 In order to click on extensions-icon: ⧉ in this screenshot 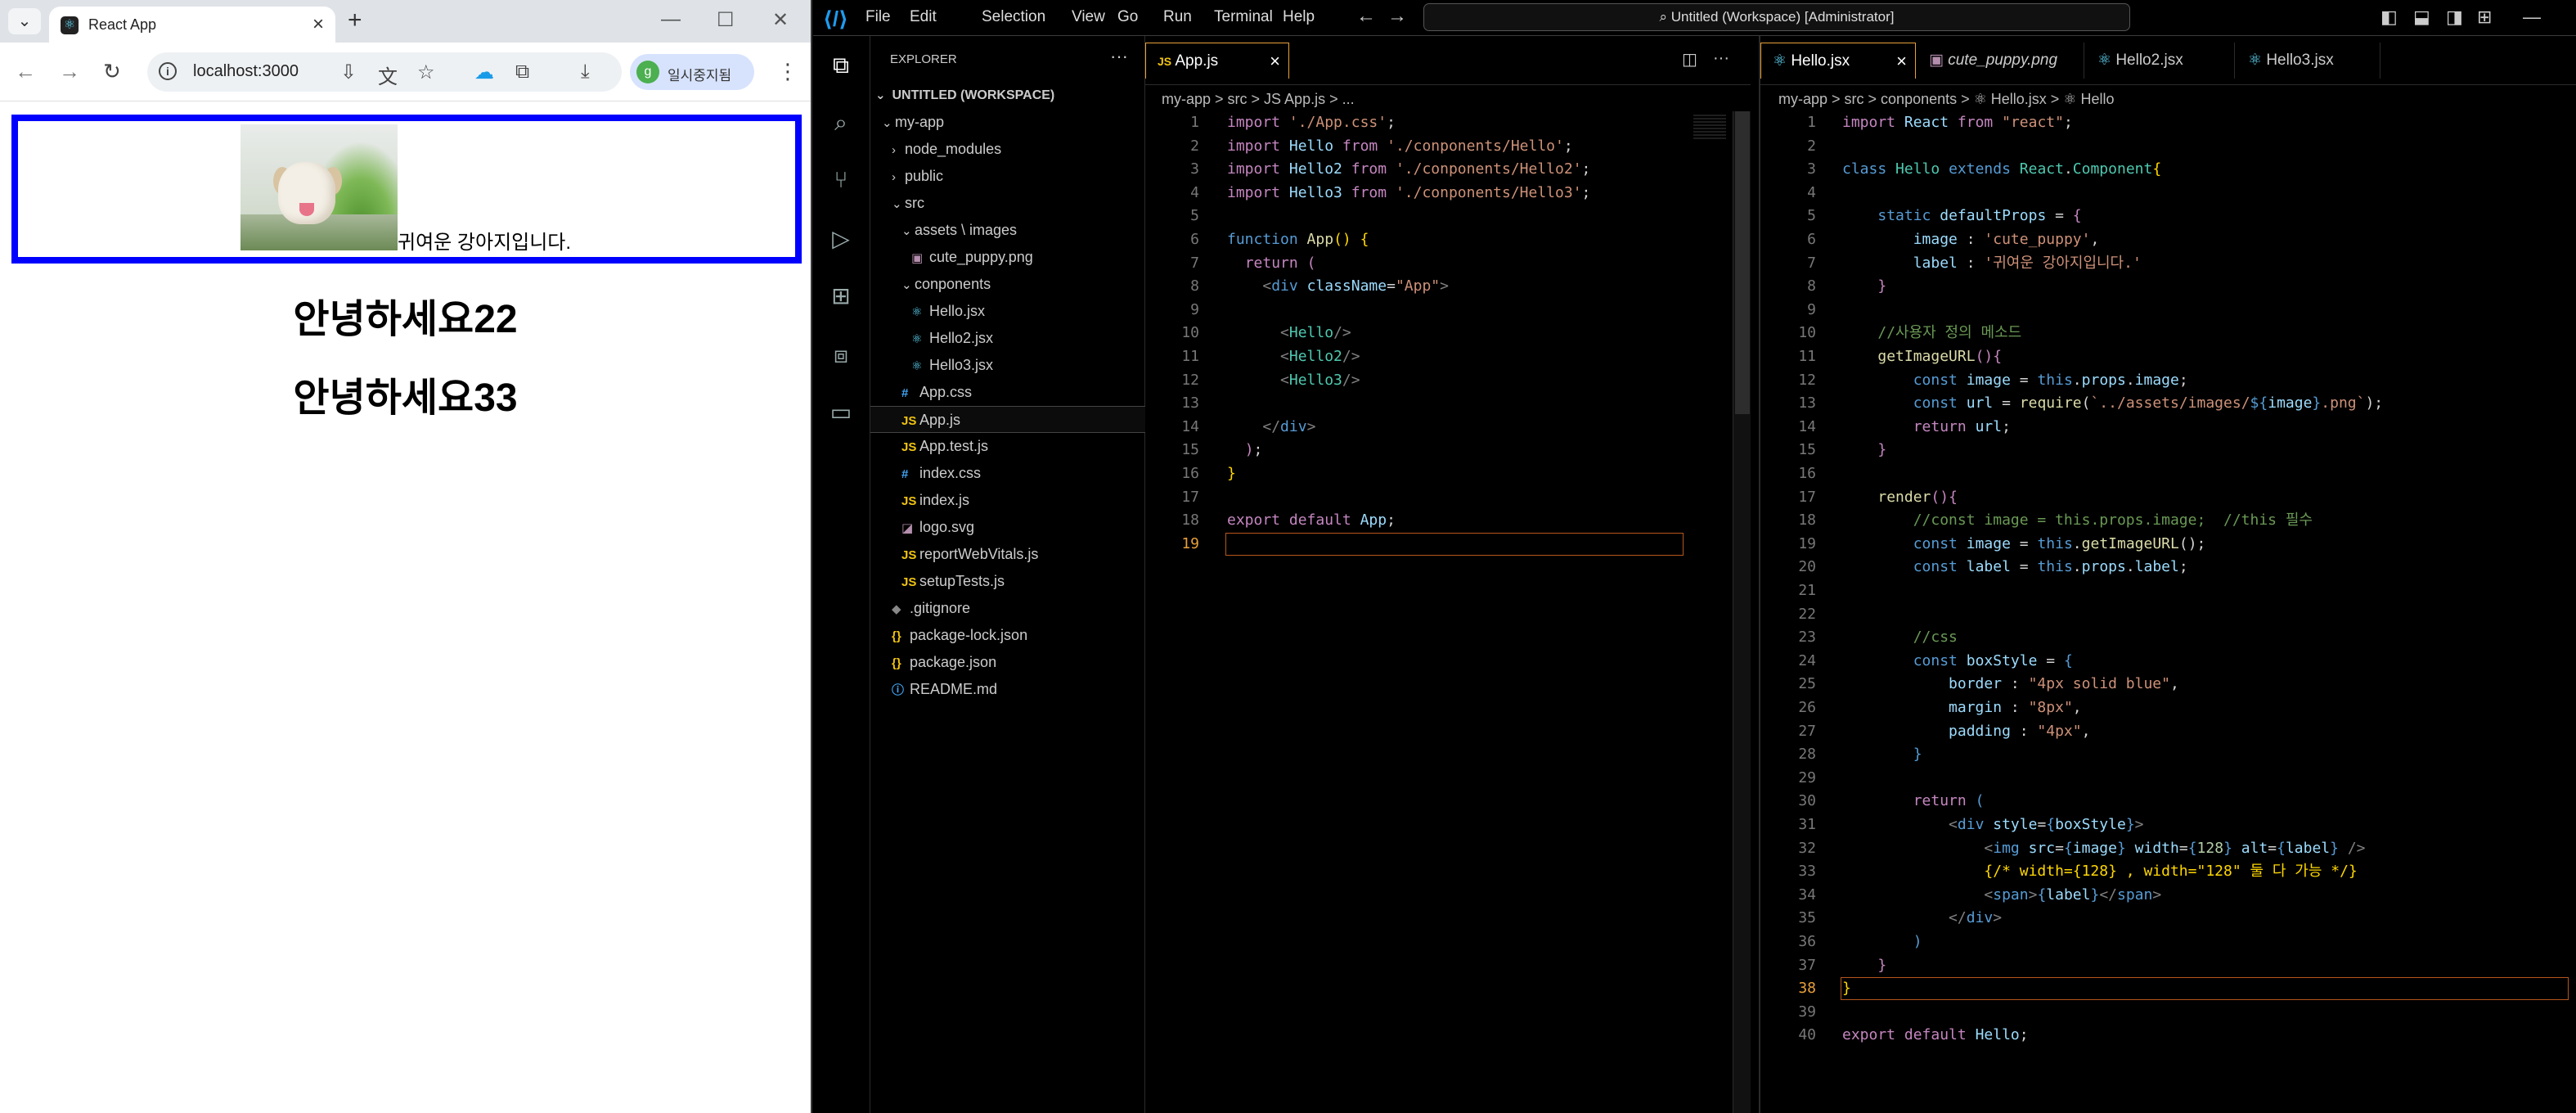, I will do `click(522, 72)`.